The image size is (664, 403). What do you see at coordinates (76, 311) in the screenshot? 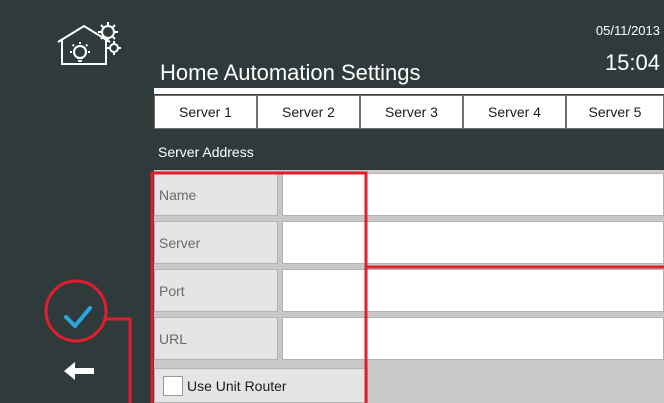
I see `annotation-circle` at bounding box center [76, 311].